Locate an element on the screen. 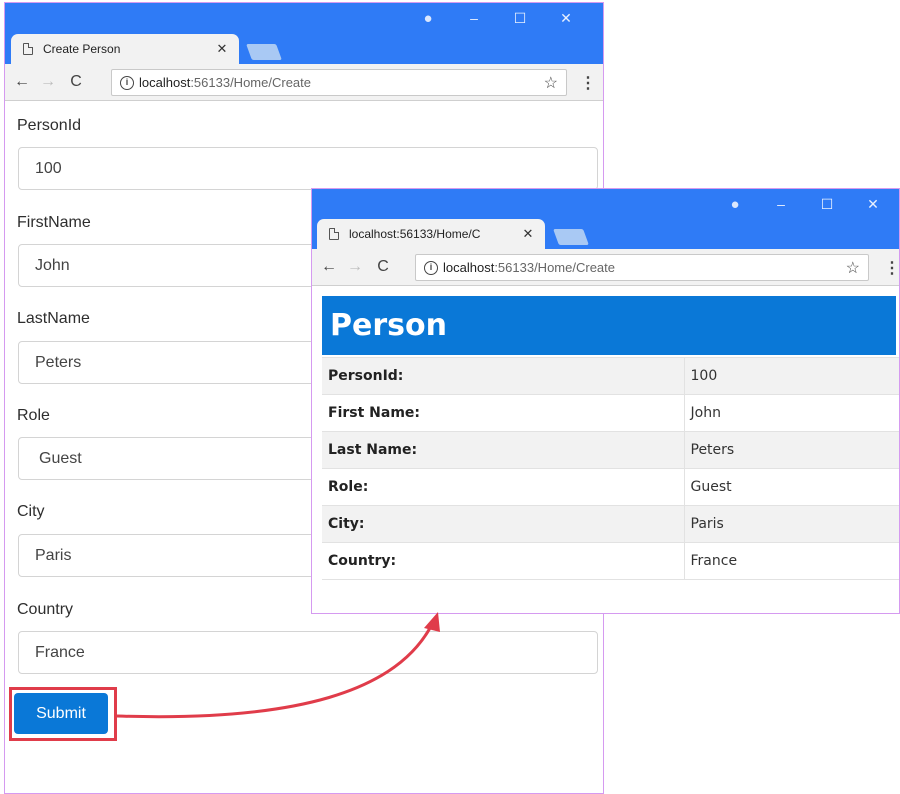 This screenshot has width=900, height=794. personid-input: 100 is located at coordinates (308, 168).